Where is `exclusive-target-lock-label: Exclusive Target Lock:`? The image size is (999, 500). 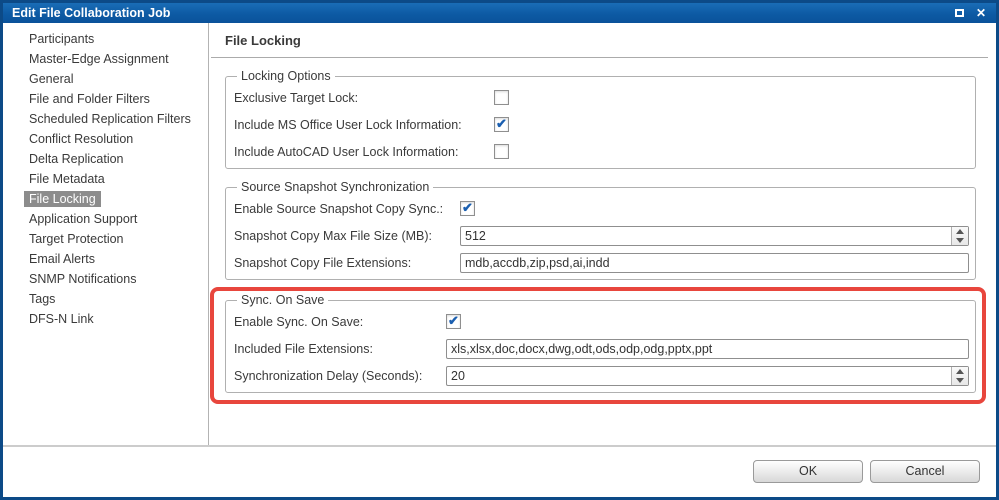
exclusive-target-lock-label: Exclusive Target Lock: is located at coordinates (296, 97).